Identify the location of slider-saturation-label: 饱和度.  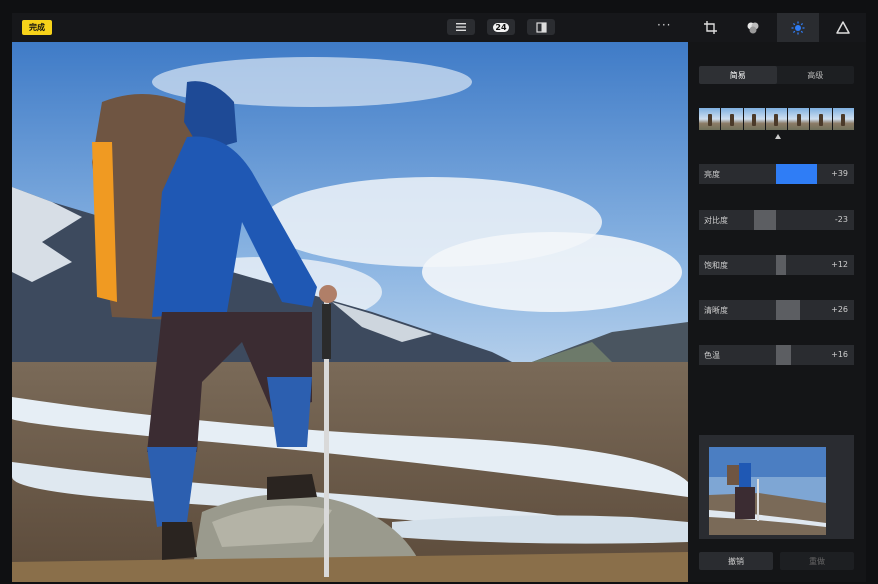
(716, 265).